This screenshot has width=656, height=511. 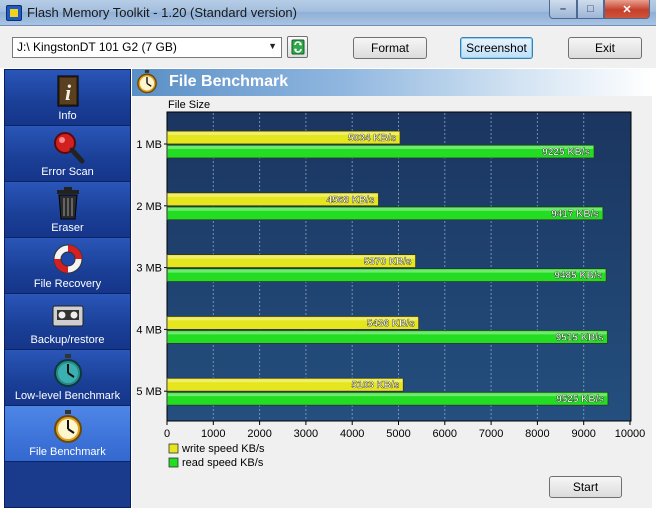 I want to click on sidebar-item-label: Eraser, so click(x=67, y=228).